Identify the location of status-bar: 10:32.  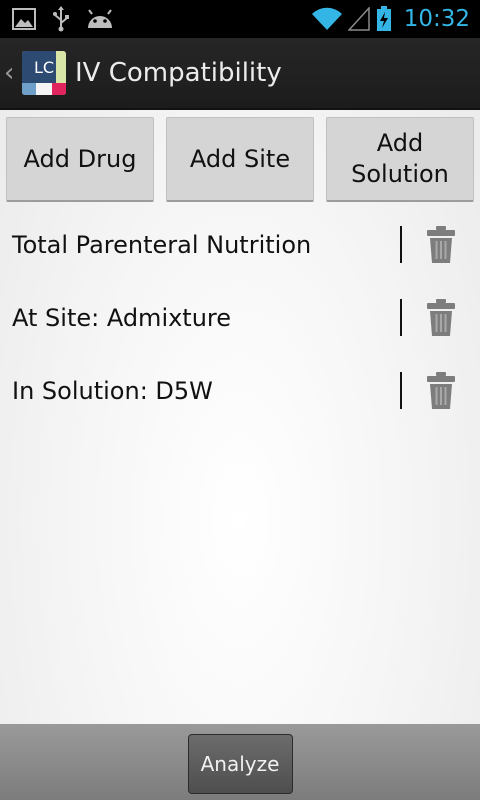
(240, 19).